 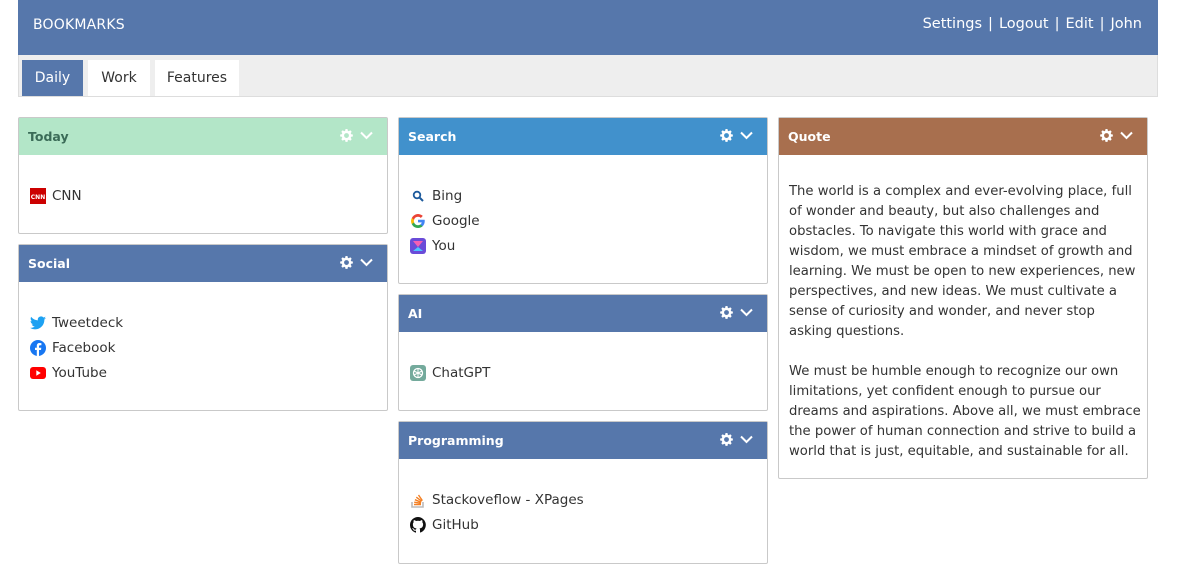 I want to click on panel-search: Search Bing Google You, so click(x=583, y=200).